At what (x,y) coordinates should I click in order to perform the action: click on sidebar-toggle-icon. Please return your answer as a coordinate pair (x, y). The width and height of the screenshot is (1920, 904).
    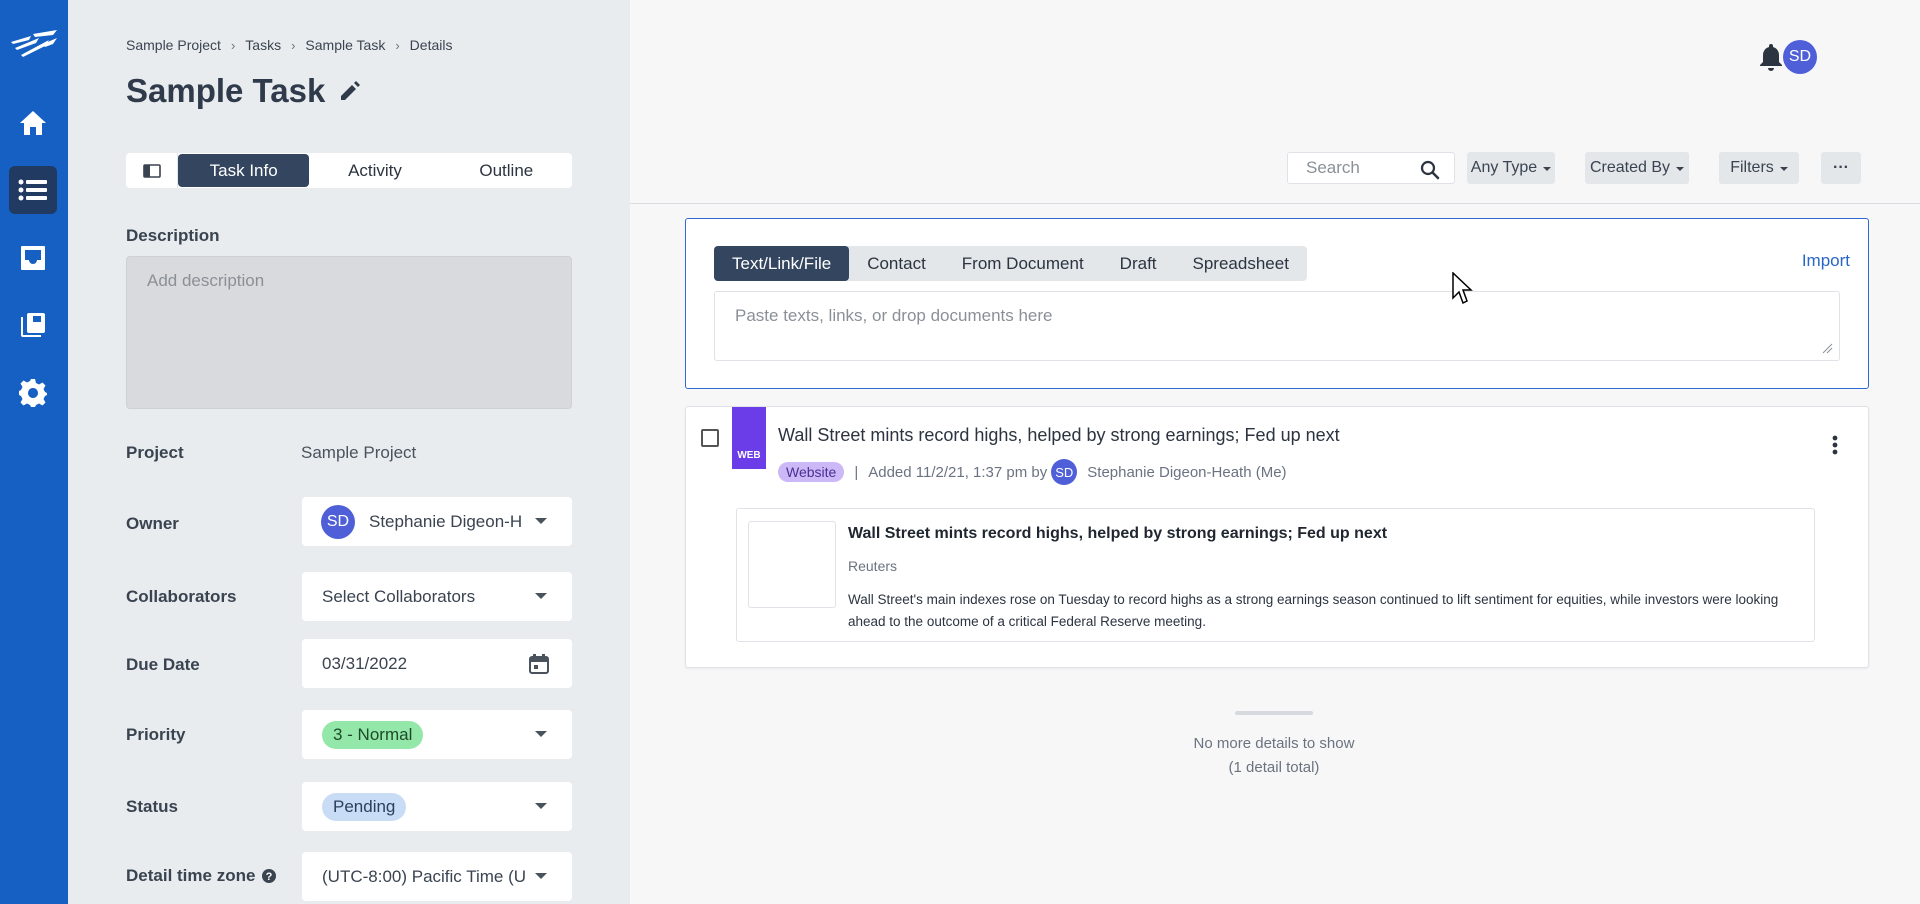
    Looking at the image, I should click on (151, 170).